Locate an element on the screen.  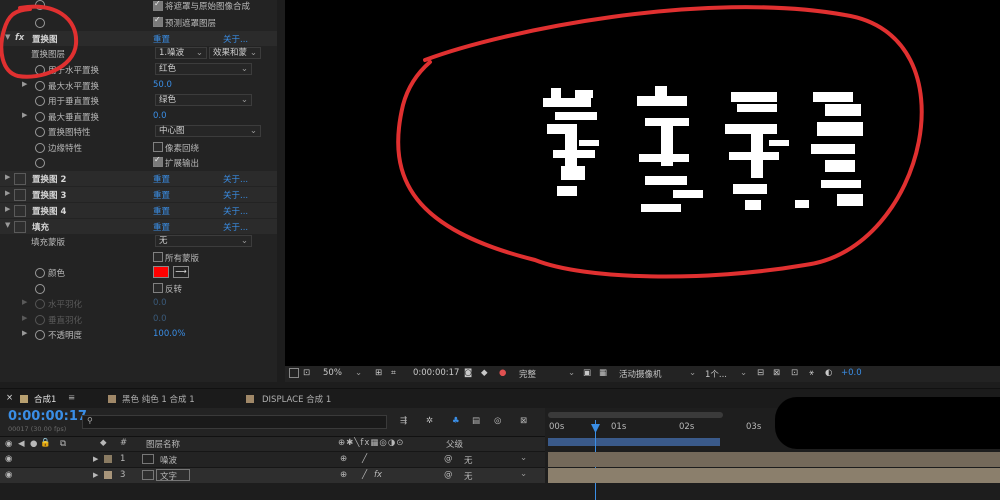
layer-name: 文字 is located at coordinates (168, 476).